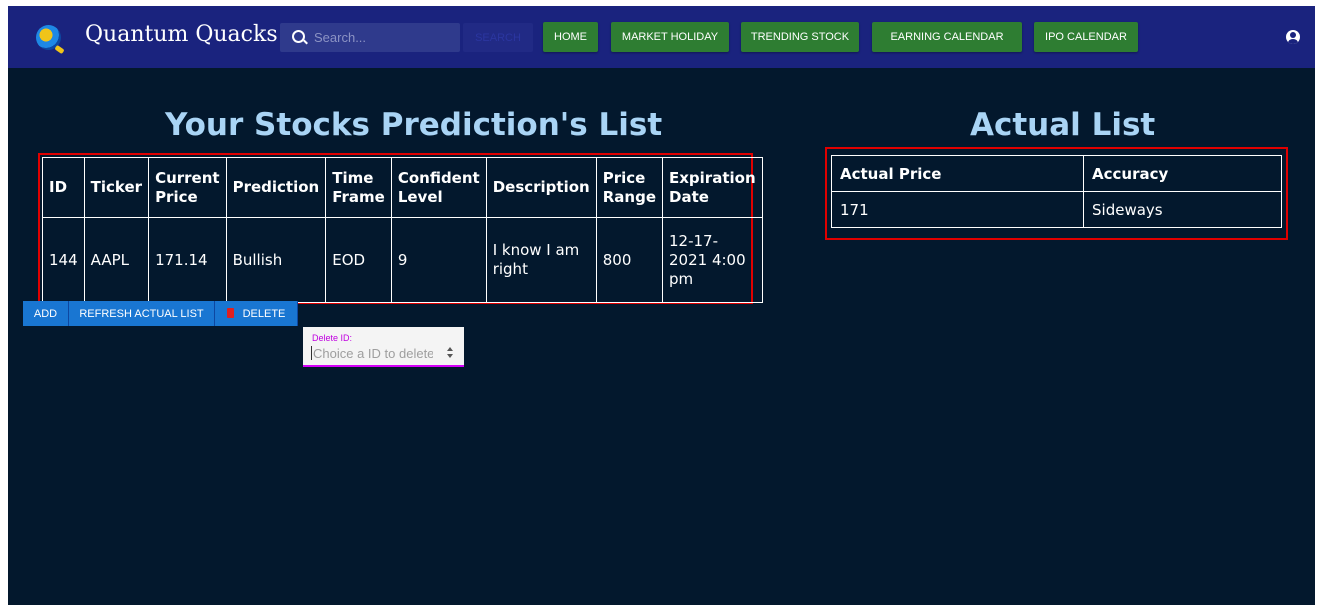 The height and width of the screenshot is (605, 1323). I want to click on cell-confident-level: 9, so click(438, 260).